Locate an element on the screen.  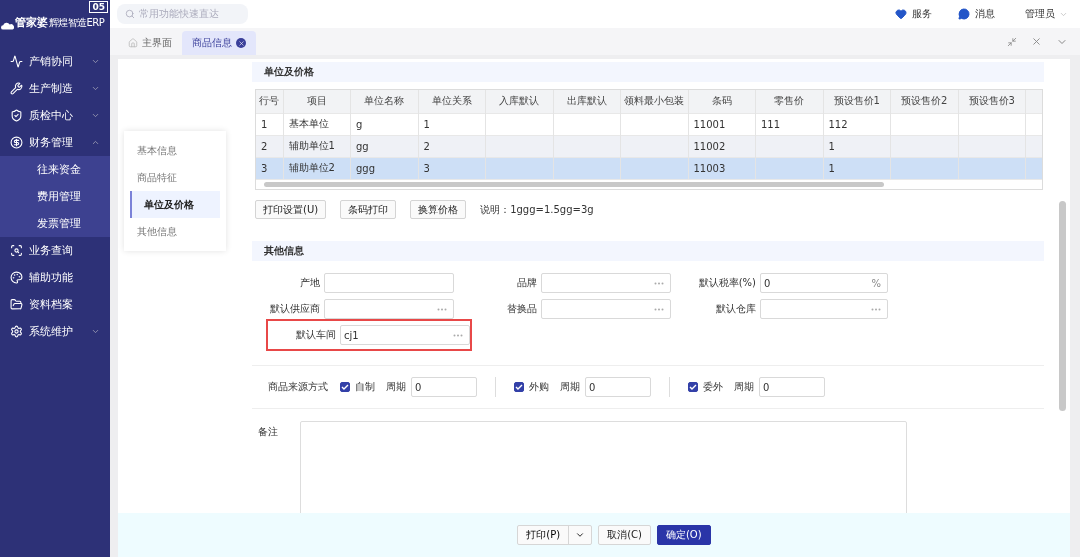
wrench-icon is located at coordinates (16, 88).